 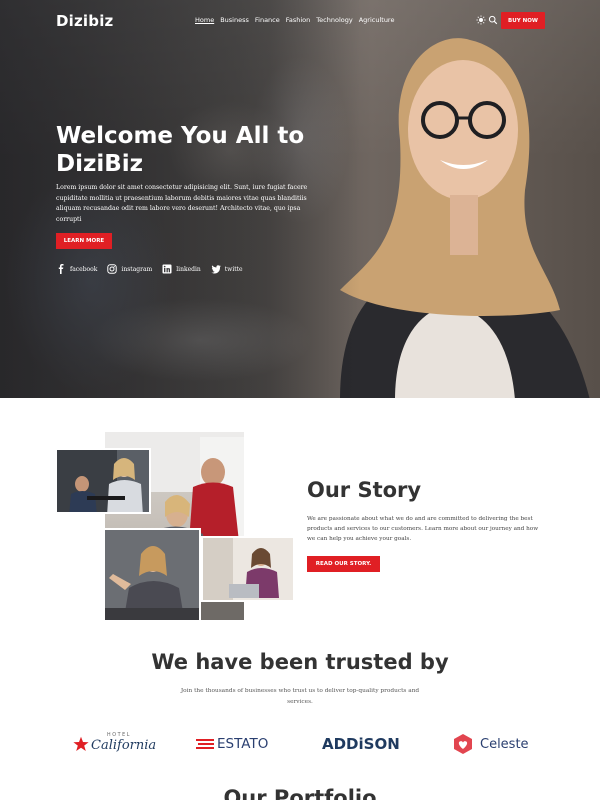 What do you see at coordinates (177, 526) in the screenshot?
I see `story-collage` at bounding box center [177, 526].